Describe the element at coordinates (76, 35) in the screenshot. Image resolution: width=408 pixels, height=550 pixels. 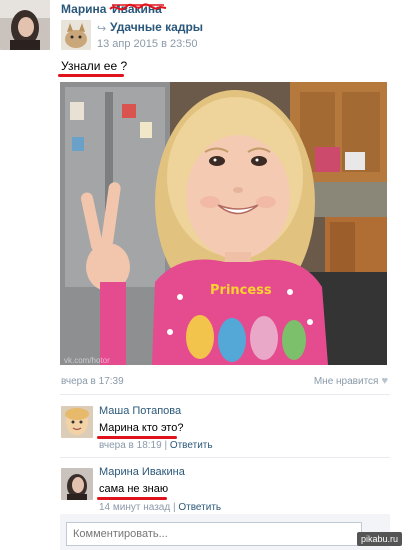
I see `group-avatar` at that location.